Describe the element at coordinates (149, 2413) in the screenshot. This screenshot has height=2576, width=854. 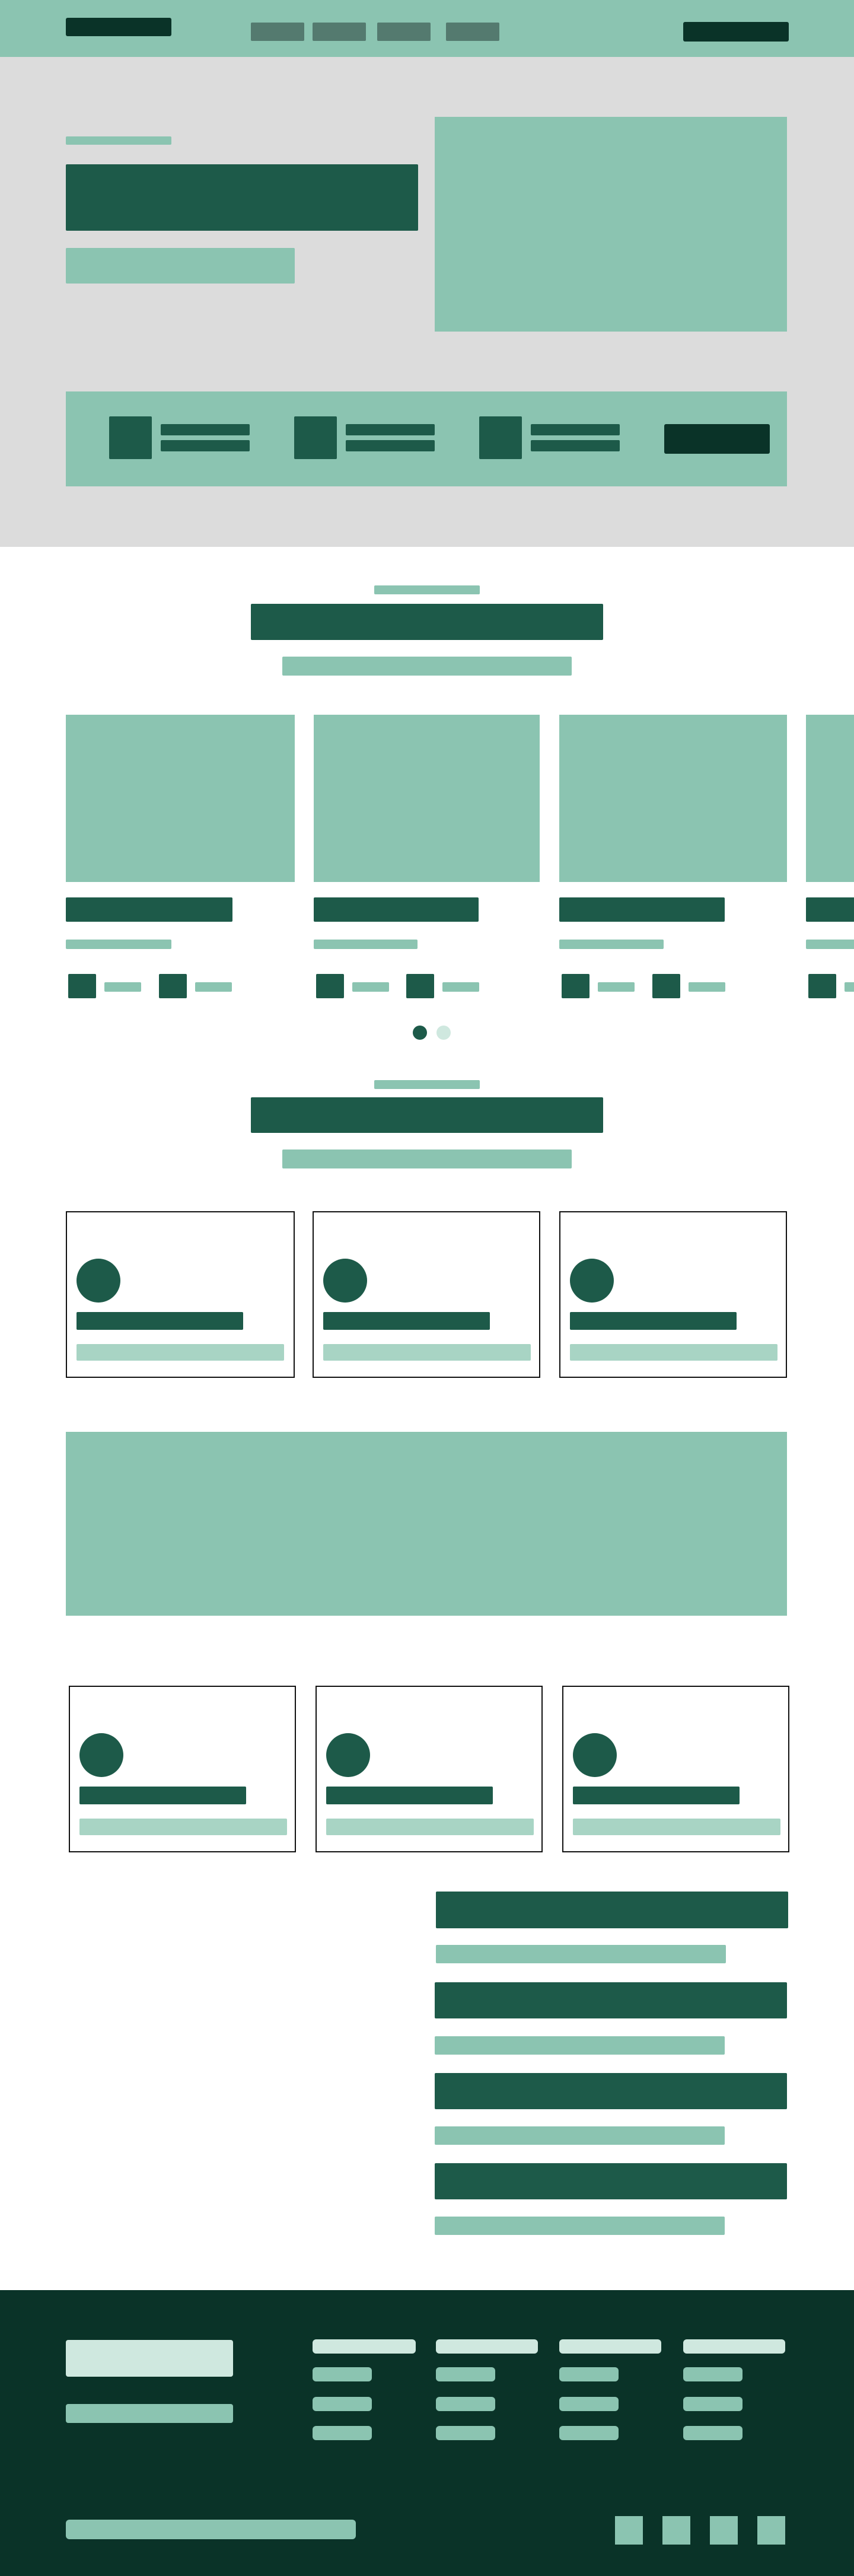
I see `footer-tagline` at that location.